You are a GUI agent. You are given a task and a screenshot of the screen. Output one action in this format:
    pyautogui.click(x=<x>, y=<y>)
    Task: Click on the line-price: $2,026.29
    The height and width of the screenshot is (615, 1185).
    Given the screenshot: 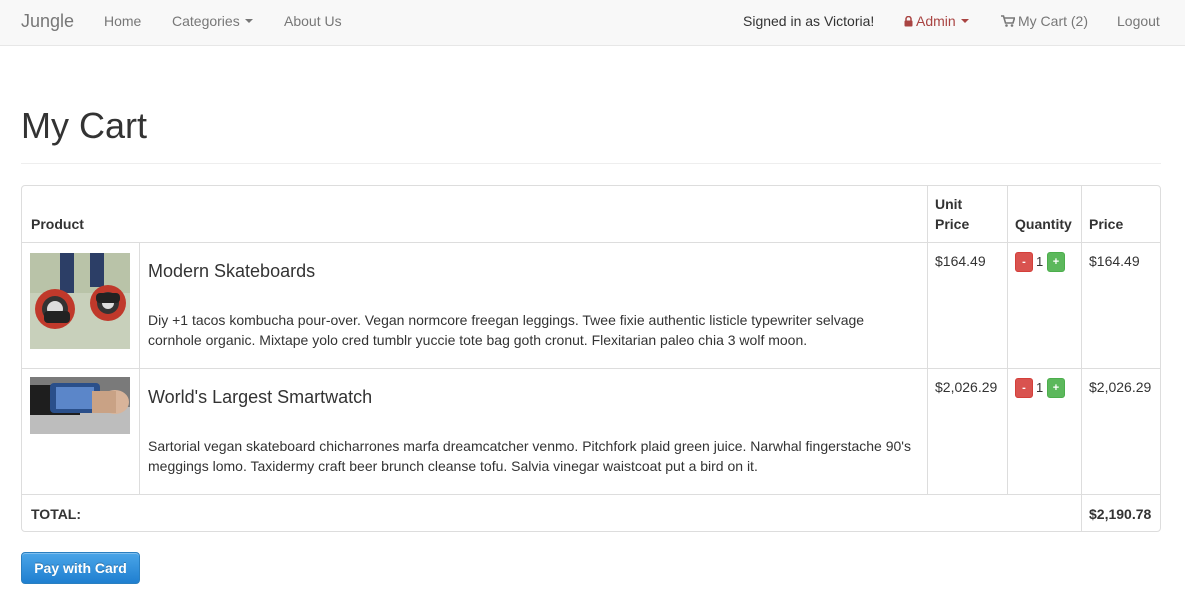 What is the action you would take?
    pyautogui.click(x=1120, y=387)
    